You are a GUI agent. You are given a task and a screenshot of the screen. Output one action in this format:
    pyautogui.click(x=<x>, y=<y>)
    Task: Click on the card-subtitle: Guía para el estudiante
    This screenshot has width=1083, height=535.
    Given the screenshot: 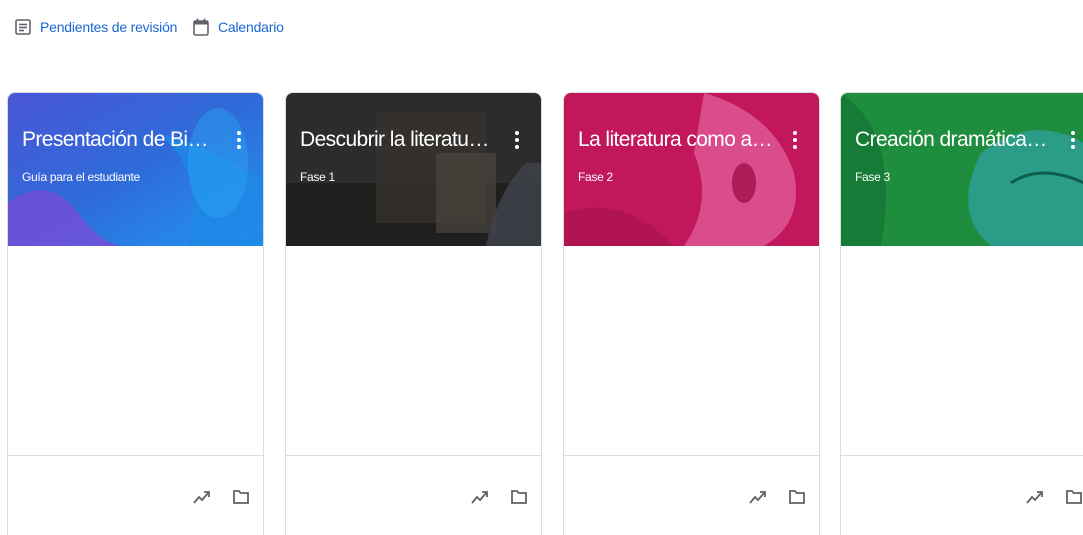 What is the action you would take?
    pyautogui.click(x=81, y=177)
    